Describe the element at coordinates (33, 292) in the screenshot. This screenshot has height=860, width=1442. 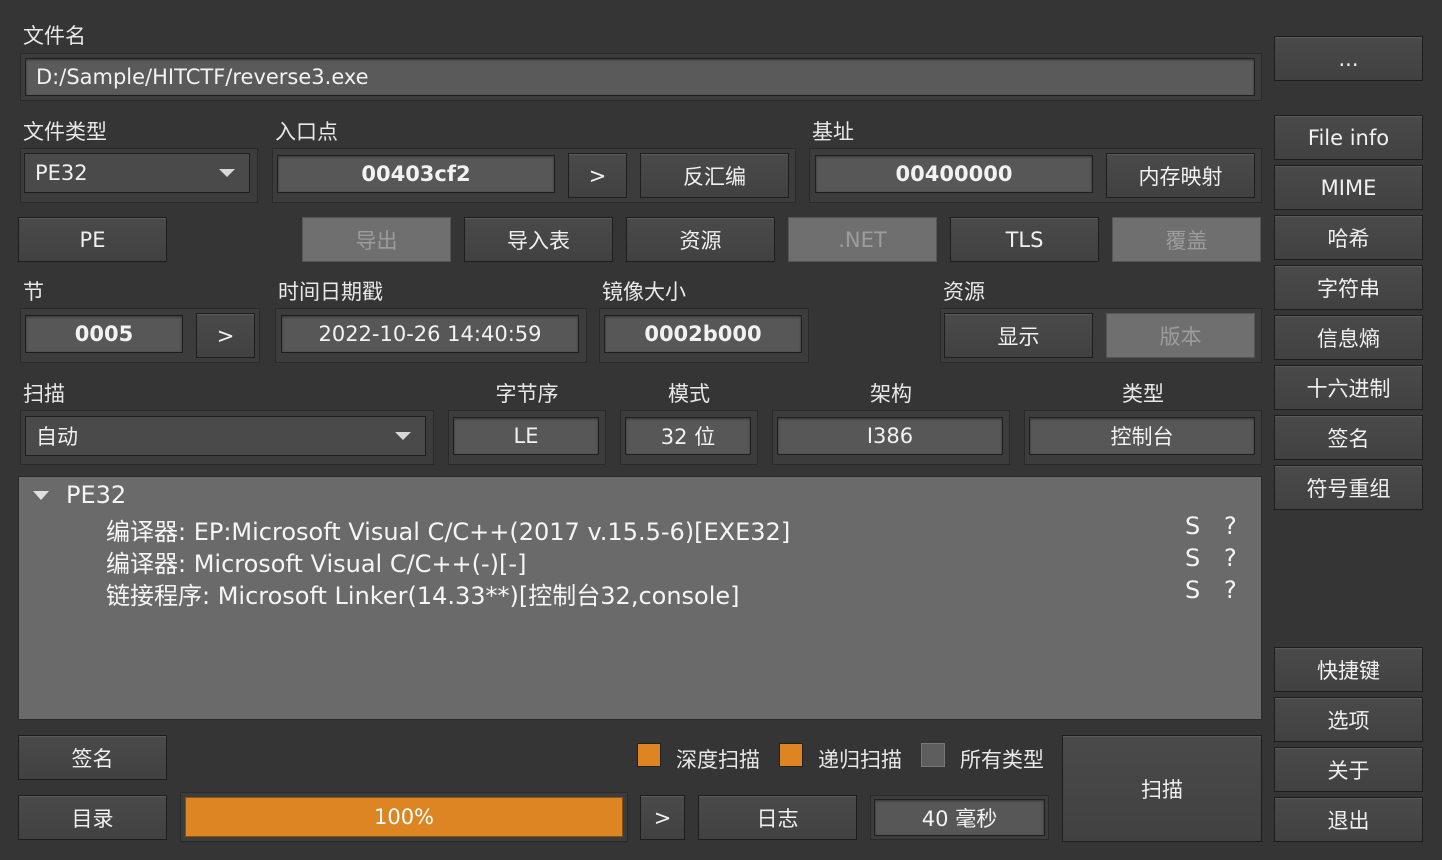
I see `sections-label: 节` at that location.